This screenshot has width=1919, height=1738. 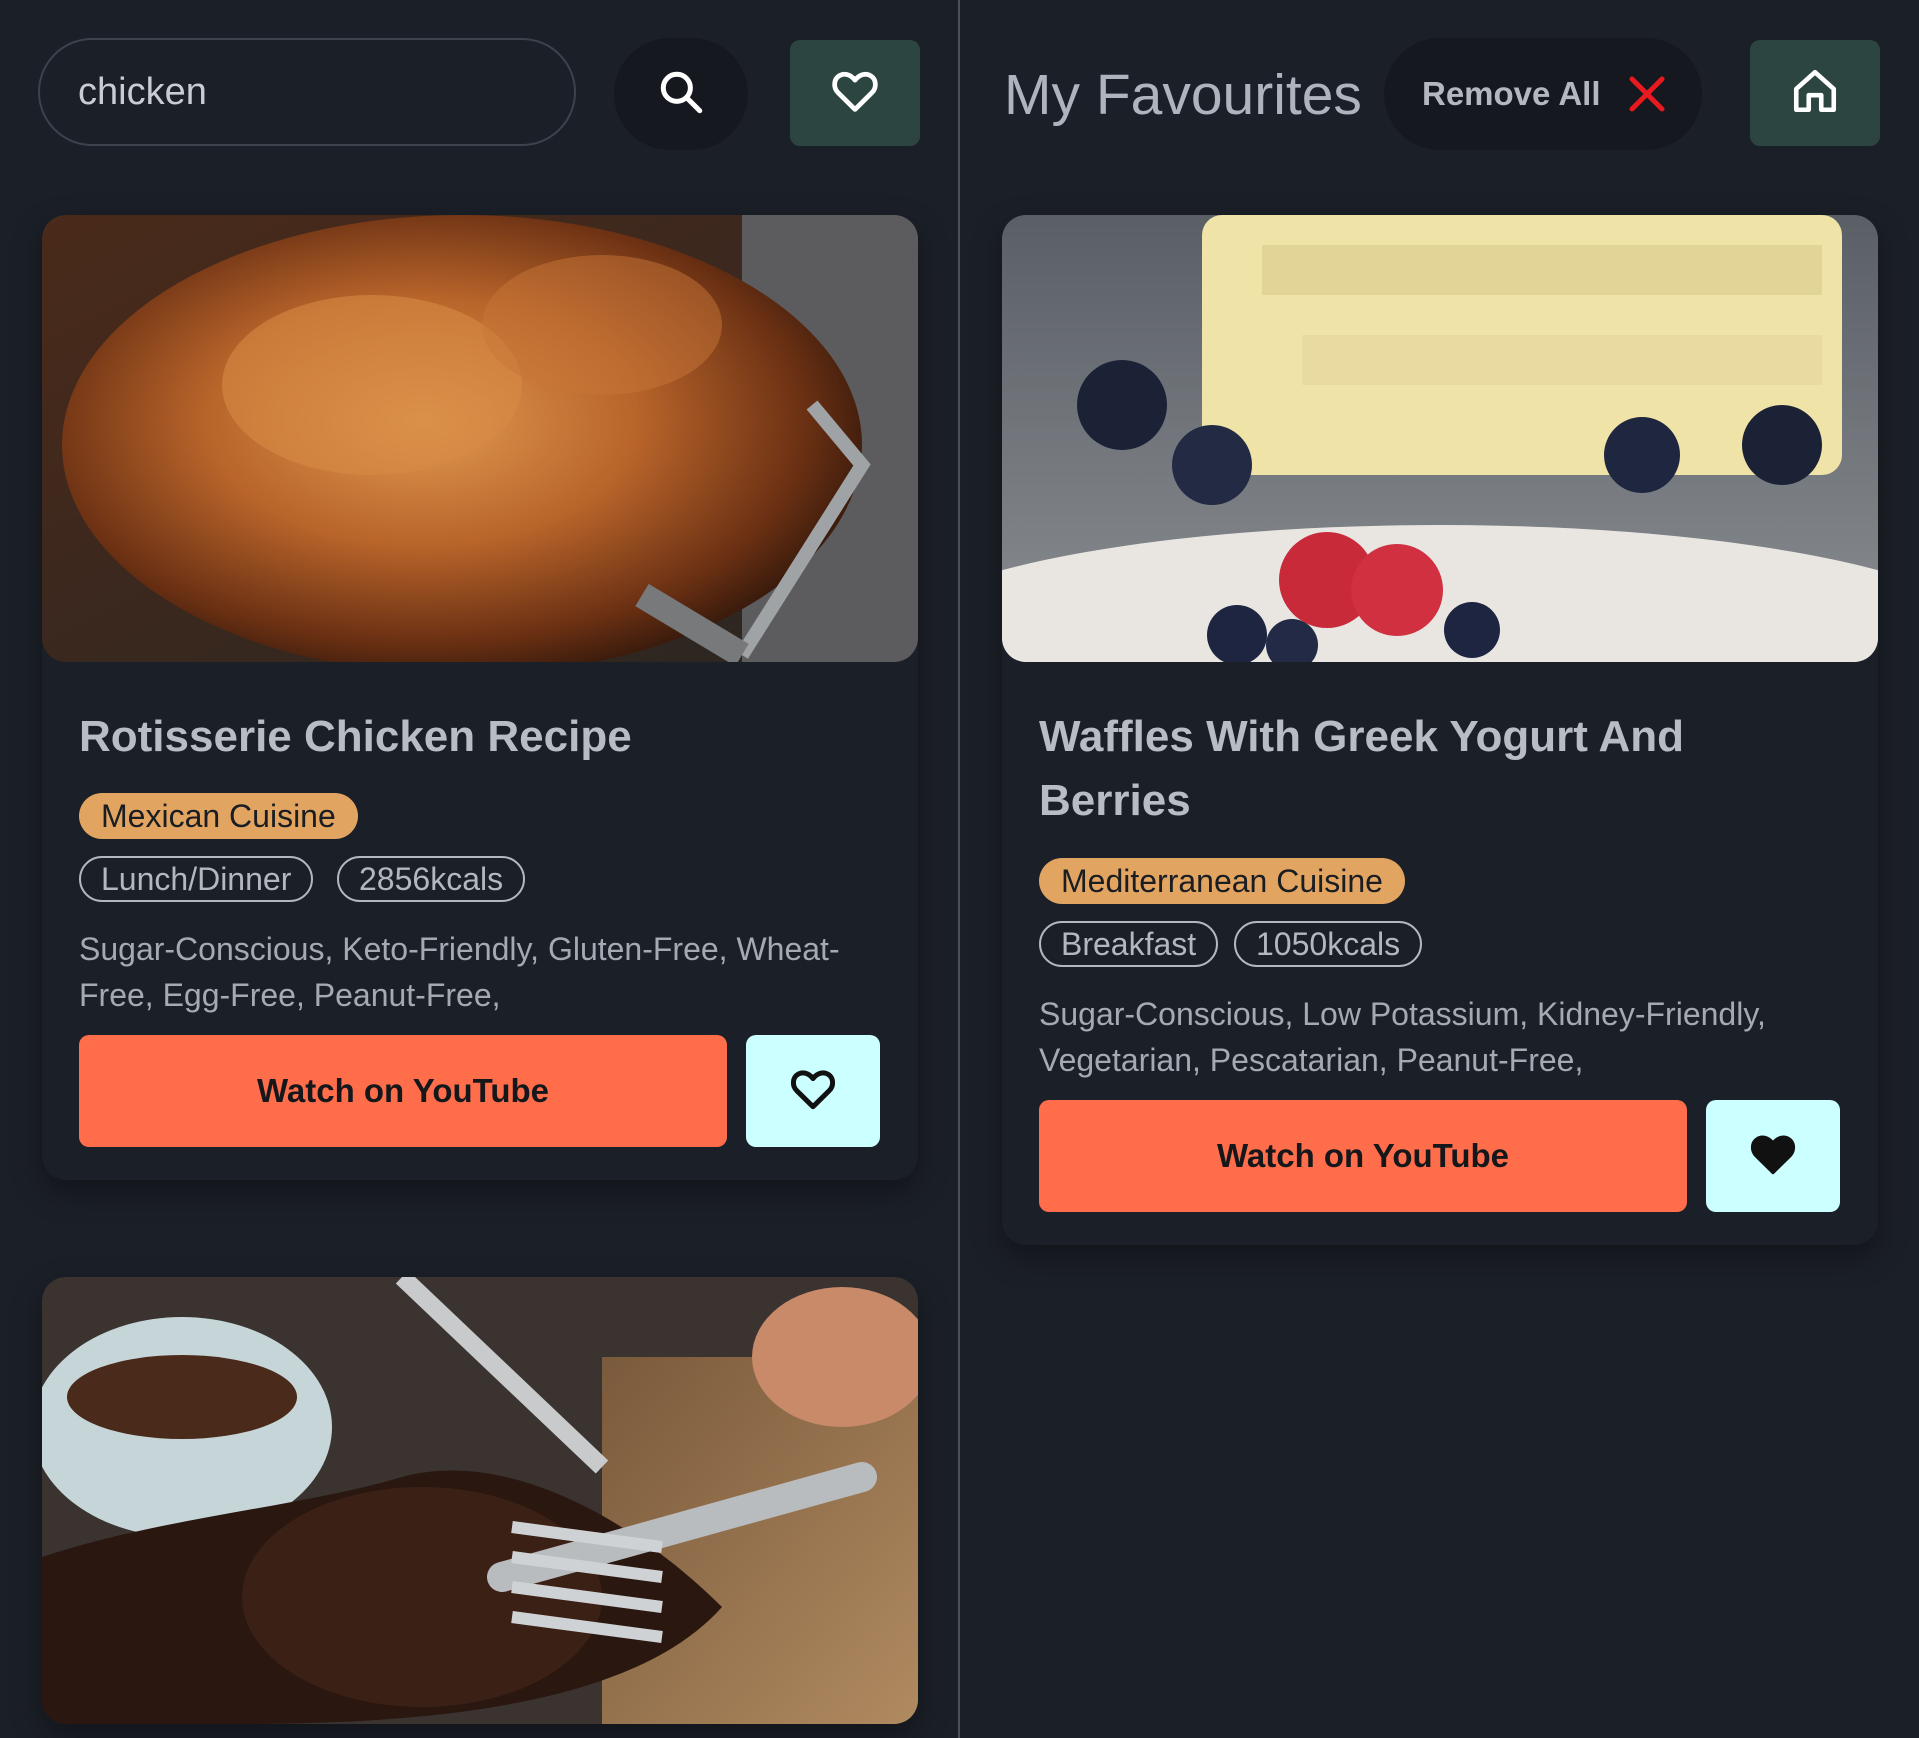 I want to click on remove-favourite-button, so click(x=1773, y=1156).